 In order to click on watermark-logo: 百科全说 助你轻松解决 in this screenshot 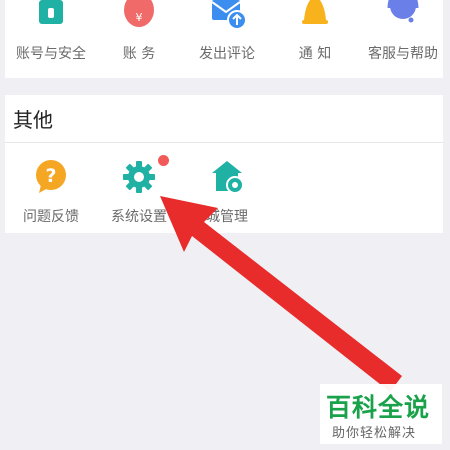, I will do `click(381, 414)`.